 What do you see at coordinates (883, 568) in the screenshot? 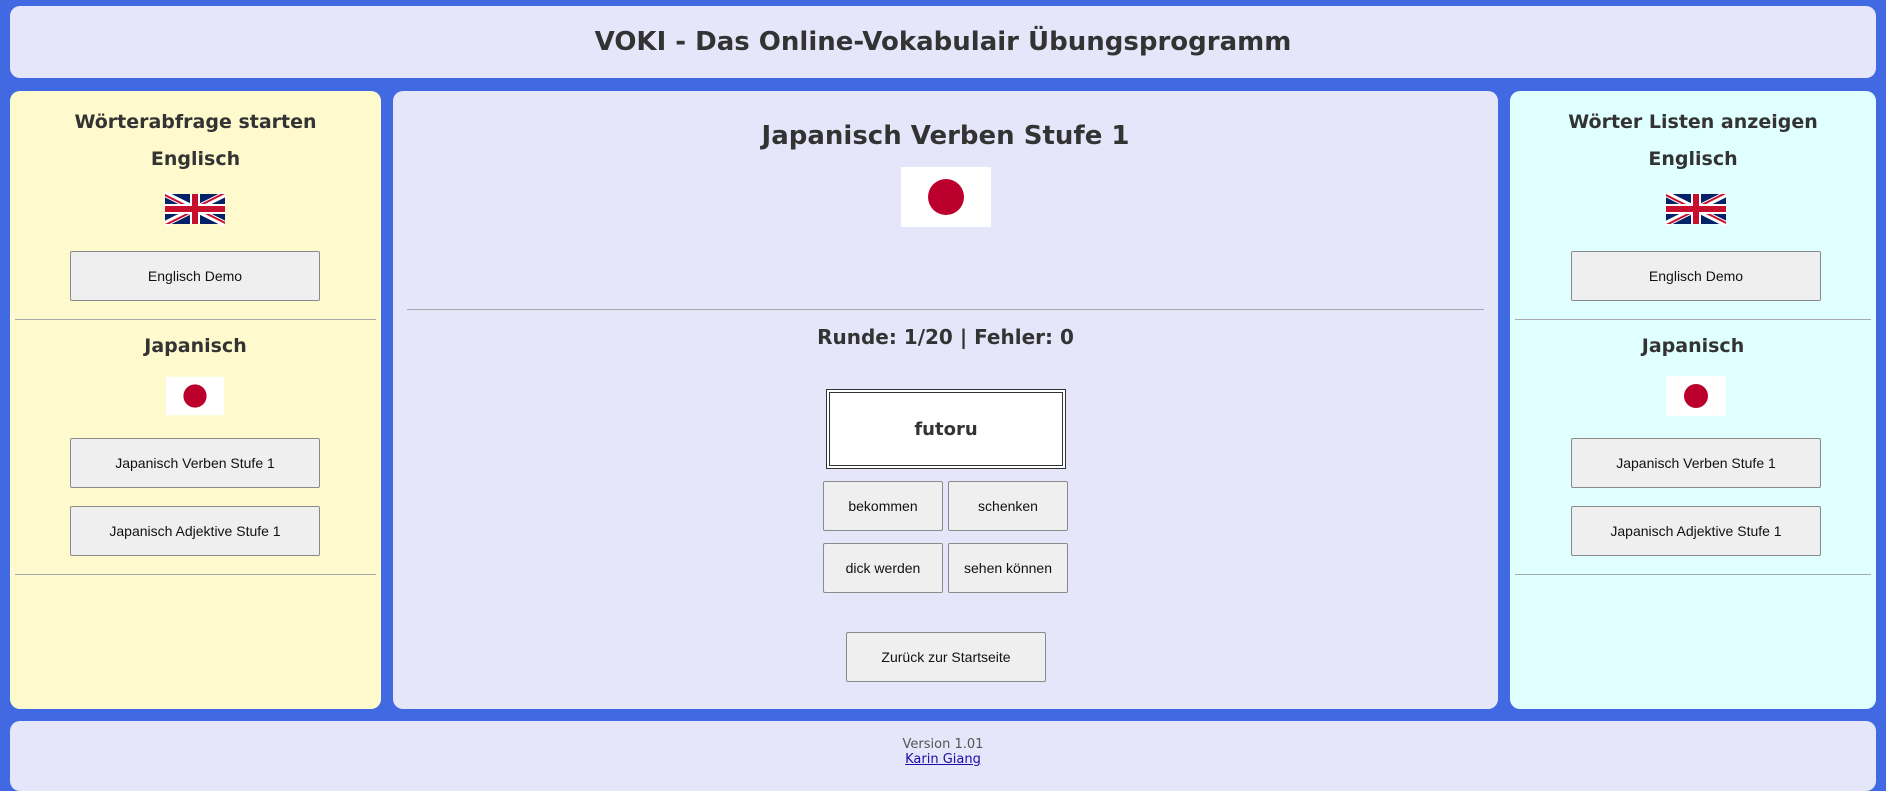
I see `answer-button: dick werden` at bounding box center [883, 568].